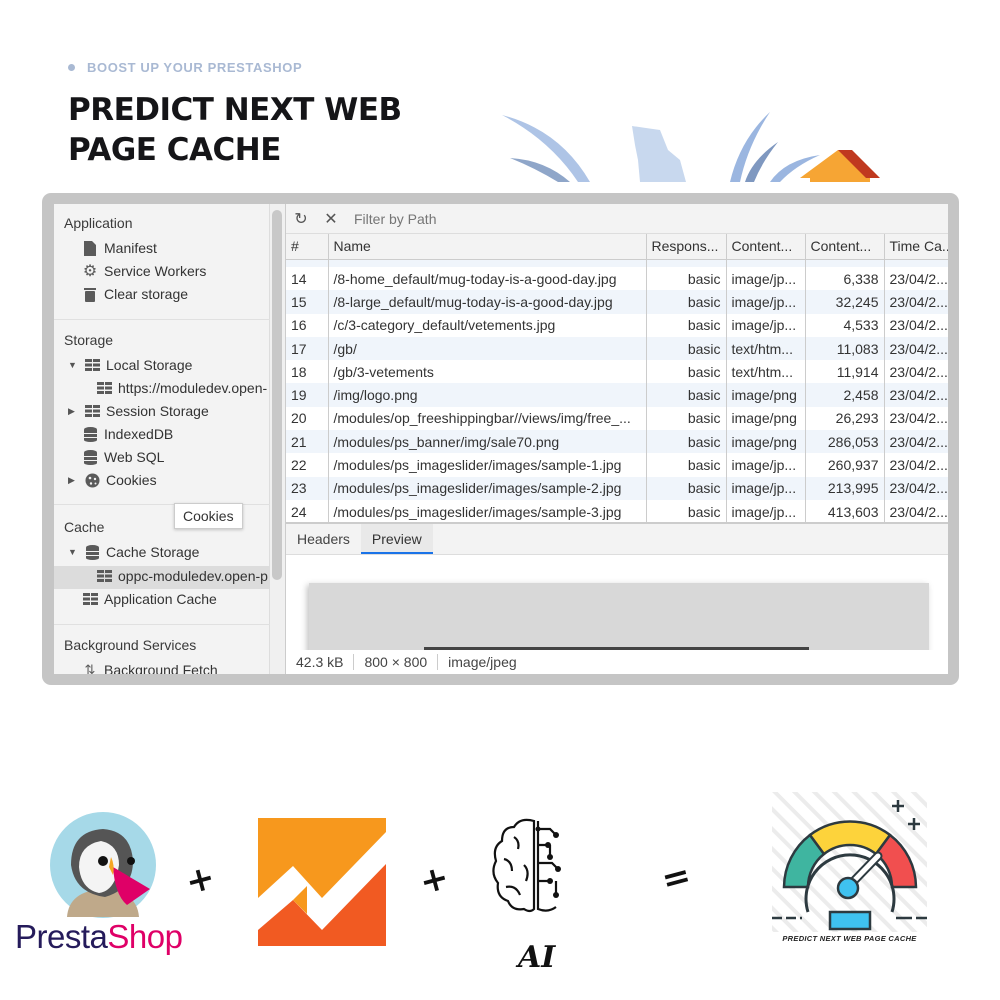 The width and height of the screenshot is (1000, 1000). What do you see at coordinates (130, 248) in the screenshot?
I see `sidebar-item-label: Manifest` at bounding box center [130, 248].